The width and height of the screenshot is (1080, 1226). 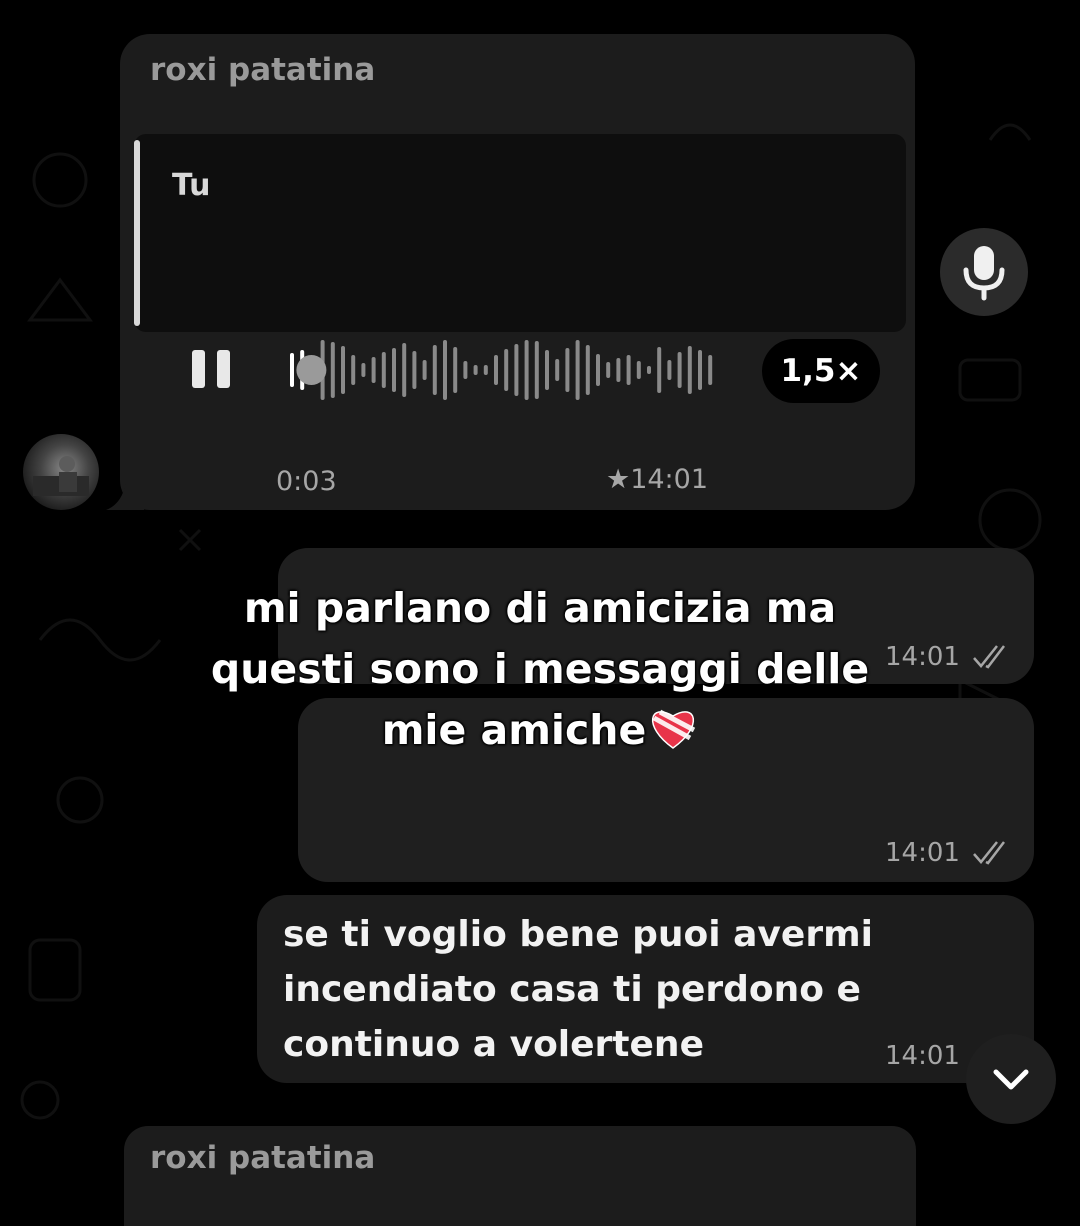 I want to click on caption-line-3: mie amiche, so click(x=540, y=730).